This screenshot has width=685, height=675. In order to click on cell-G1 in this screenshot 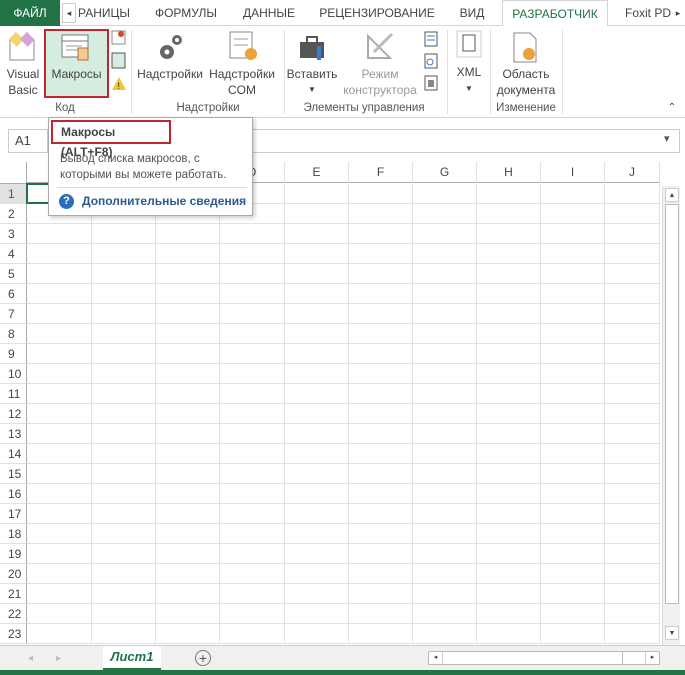, I will do `click(445, 194)`.